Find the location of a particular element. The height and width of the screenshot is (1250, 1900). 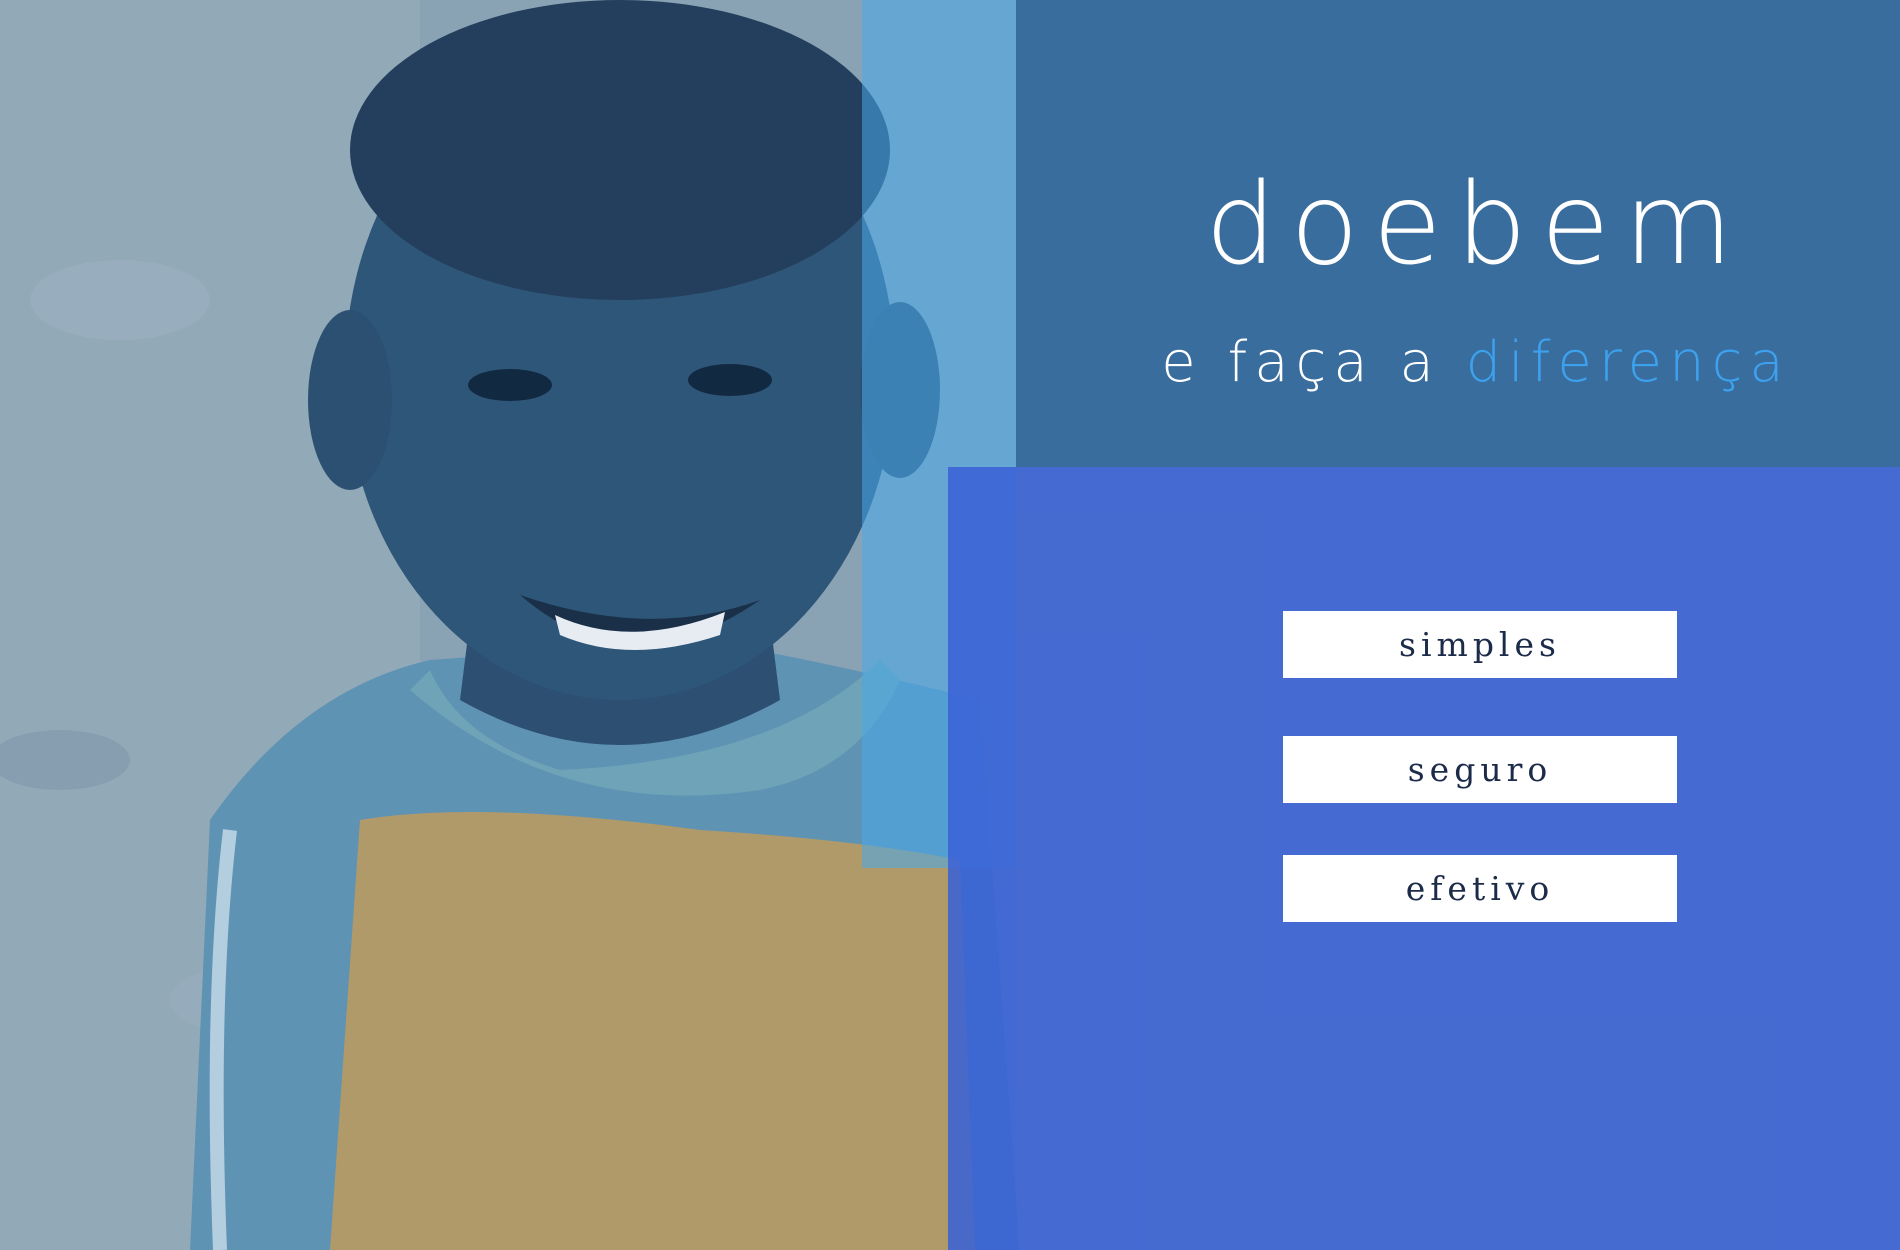

tagline: e faça a diferença is located at coordinates (1458, 362).